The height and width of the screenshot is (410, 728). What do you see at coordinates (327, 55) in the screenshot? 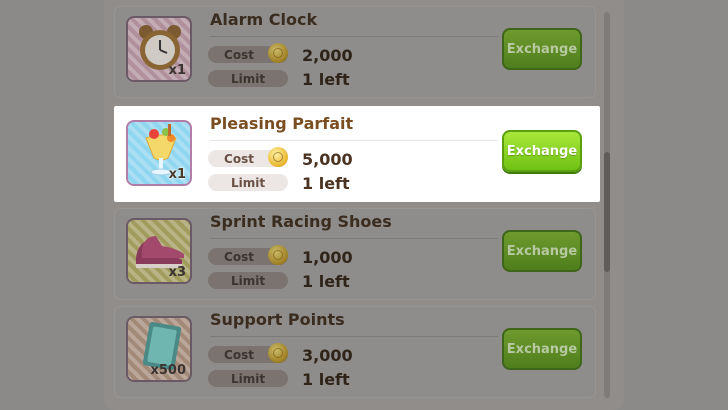
I see `cost-value: 2,000` at bounding box center [327, 55].